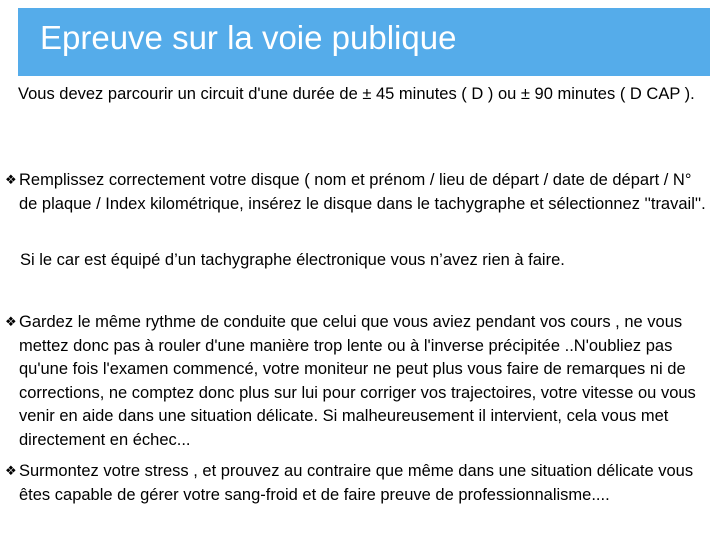  I want to click on title-bar: Epreuve sur la voie publique, so click(364, 42).